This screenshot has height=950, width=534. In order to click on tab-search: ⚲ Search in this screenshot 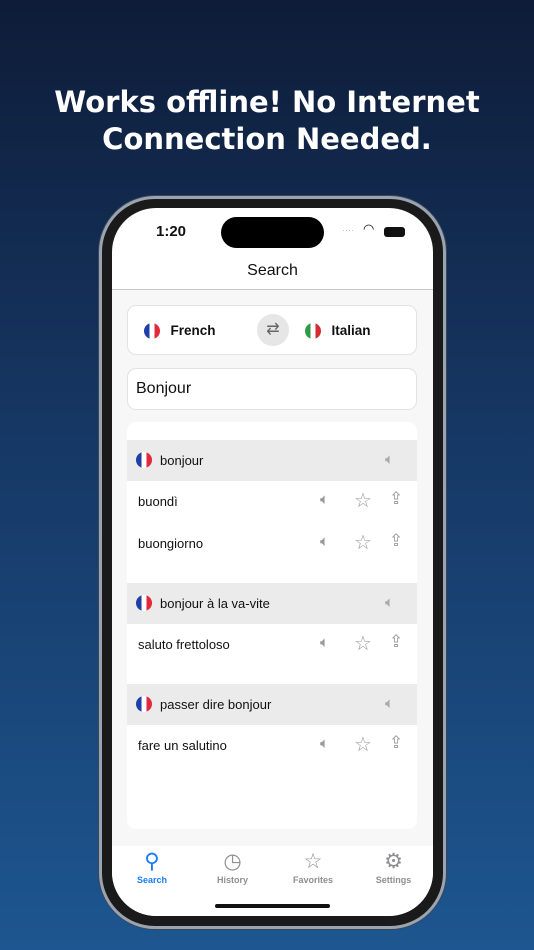, I will do `click(152, 867)`.